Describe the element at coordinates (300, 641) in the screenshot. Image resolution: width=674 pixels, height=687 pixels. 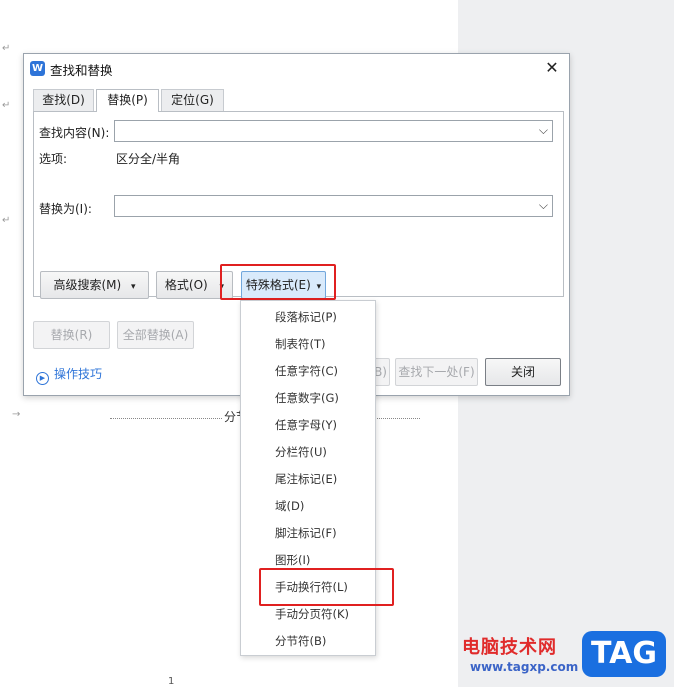
I see `menu-item-section-break: 分节符(B)` at that location.